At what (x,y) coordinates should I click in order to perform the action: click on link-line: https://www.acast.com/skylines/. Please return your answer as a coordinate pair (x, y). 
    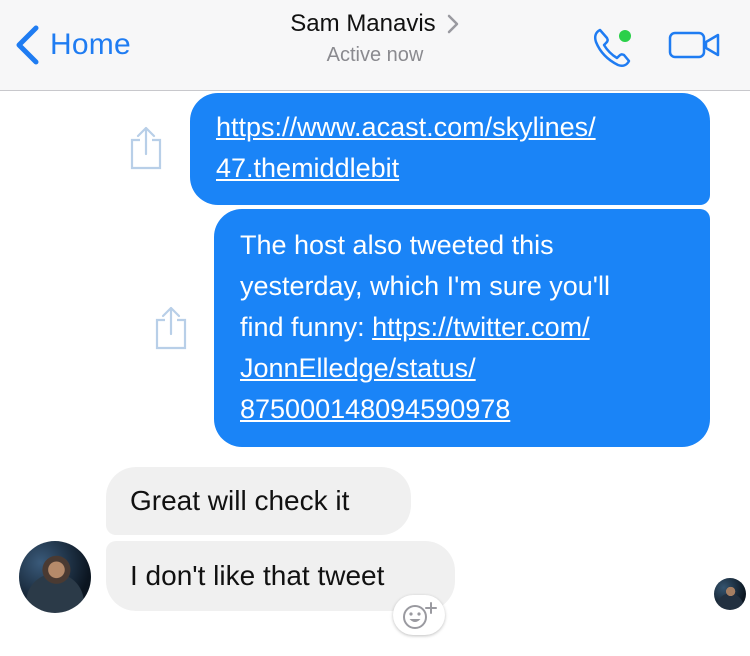
    Looking at the image, I should click on (406, 127).